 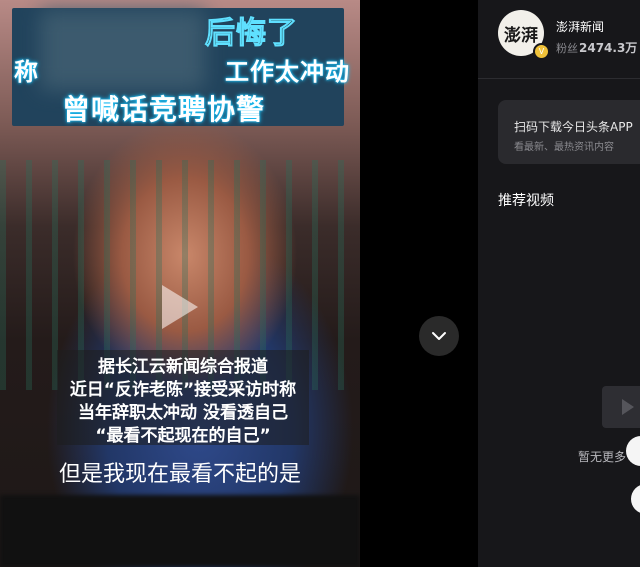 I want to click on video-caption-line1: 后悔了, so click(x=251, y=34).